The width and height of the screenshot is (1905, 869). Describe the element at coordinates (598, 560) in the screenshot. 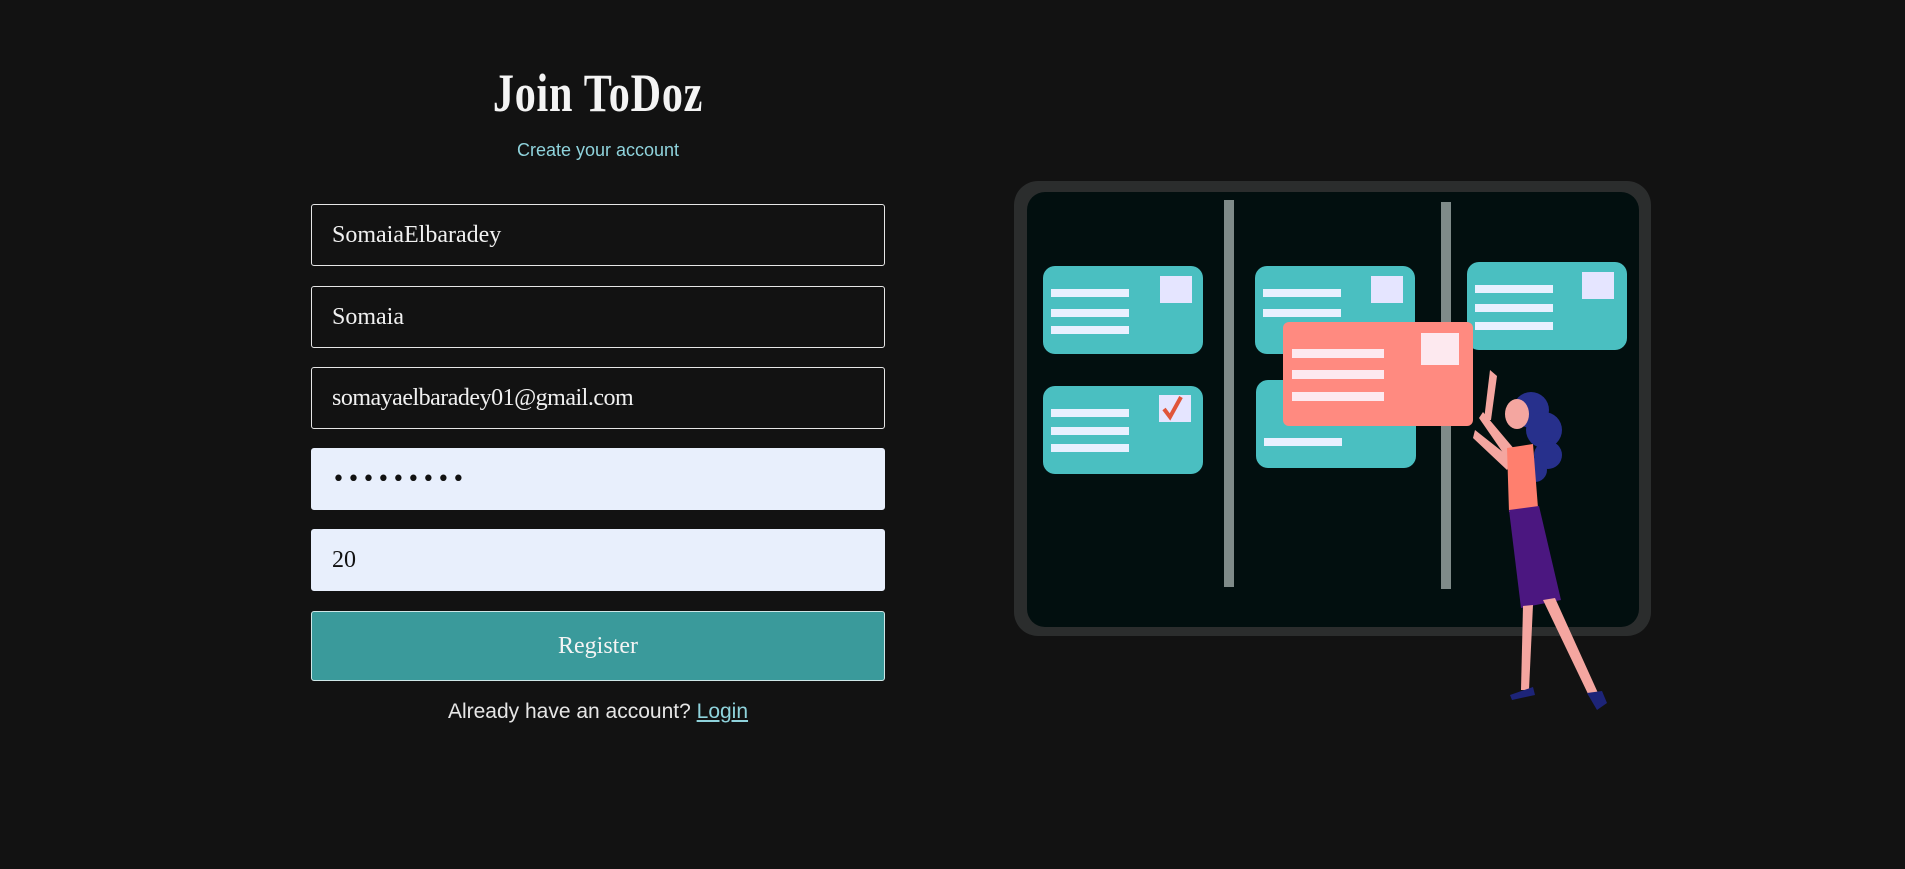

I see `age-field` at that location.